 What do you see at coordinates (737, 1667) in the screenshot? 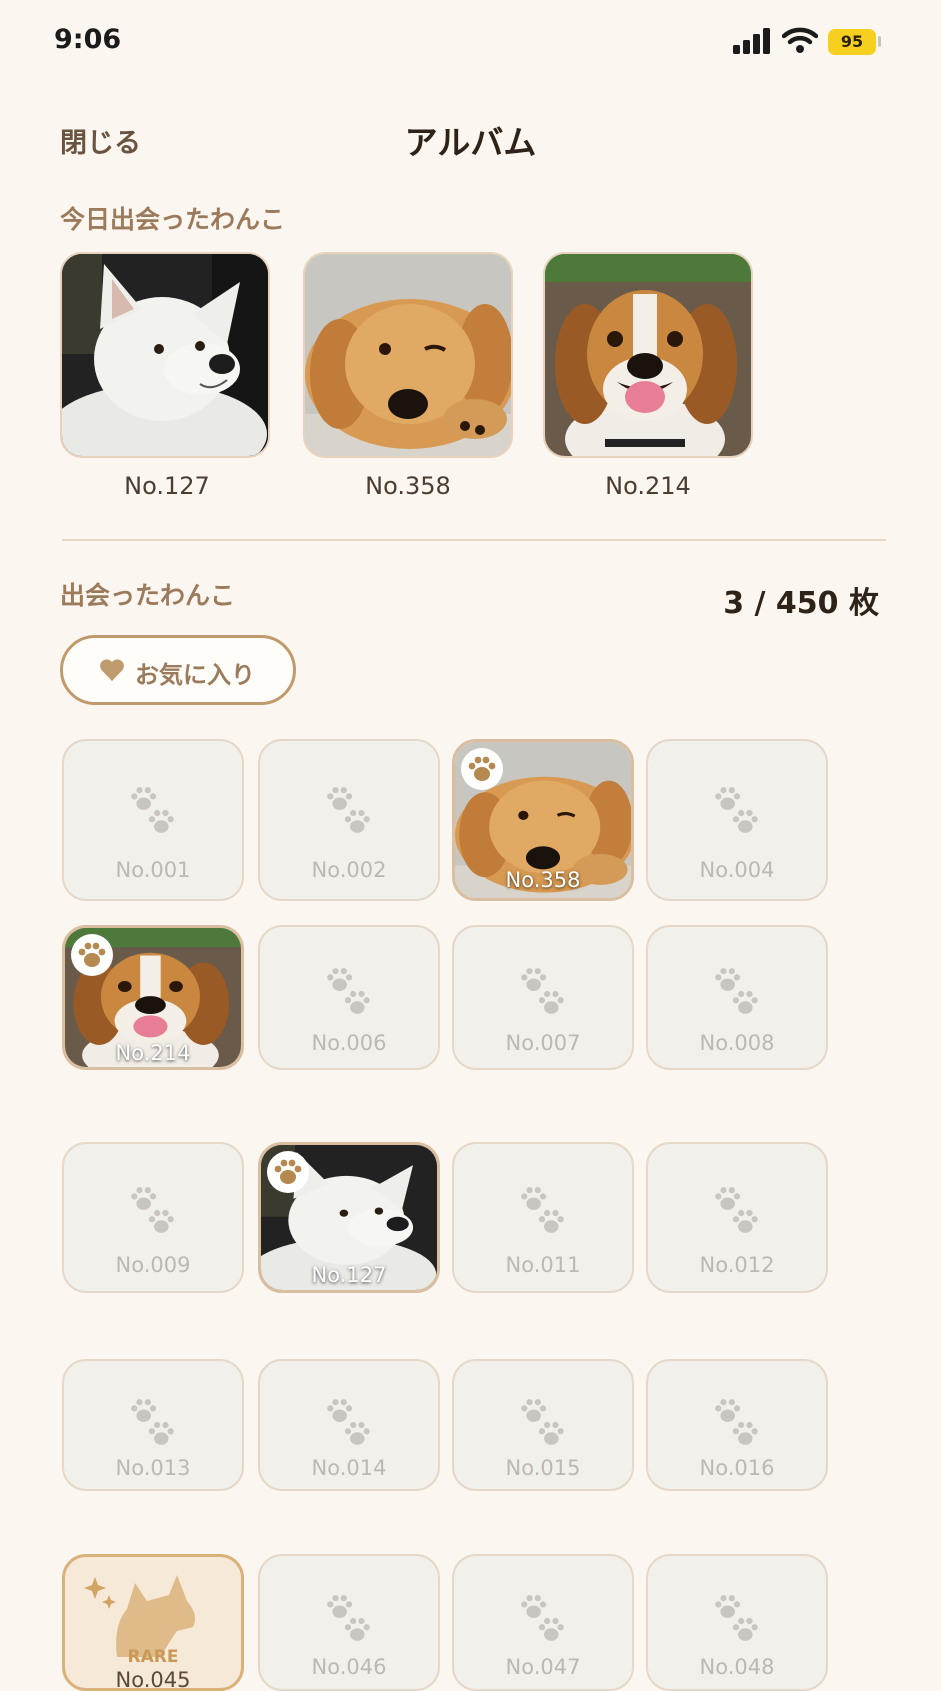
I see `cell-number: No.048` at bounding box center [737, 1667].